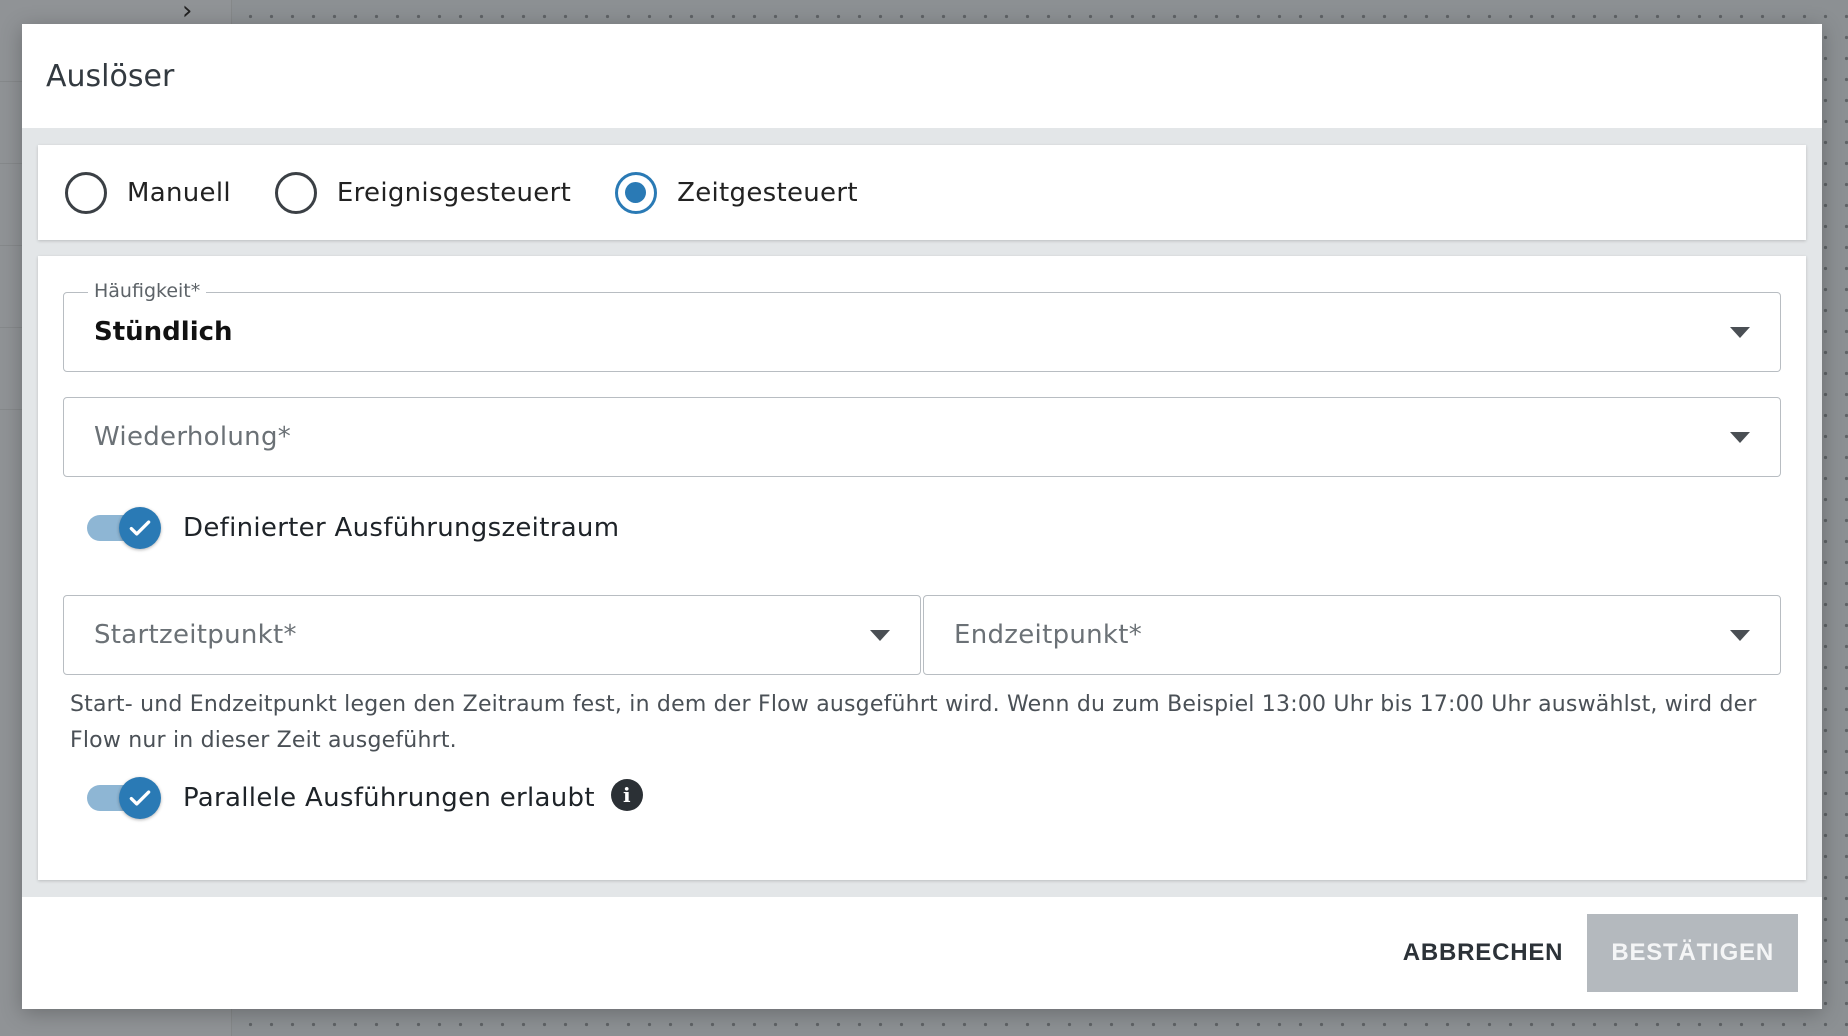  Describe the element at coordinates (1352, 635) in the screenshot. I see `end-time-select: Endzeitpunkt*` at that location.